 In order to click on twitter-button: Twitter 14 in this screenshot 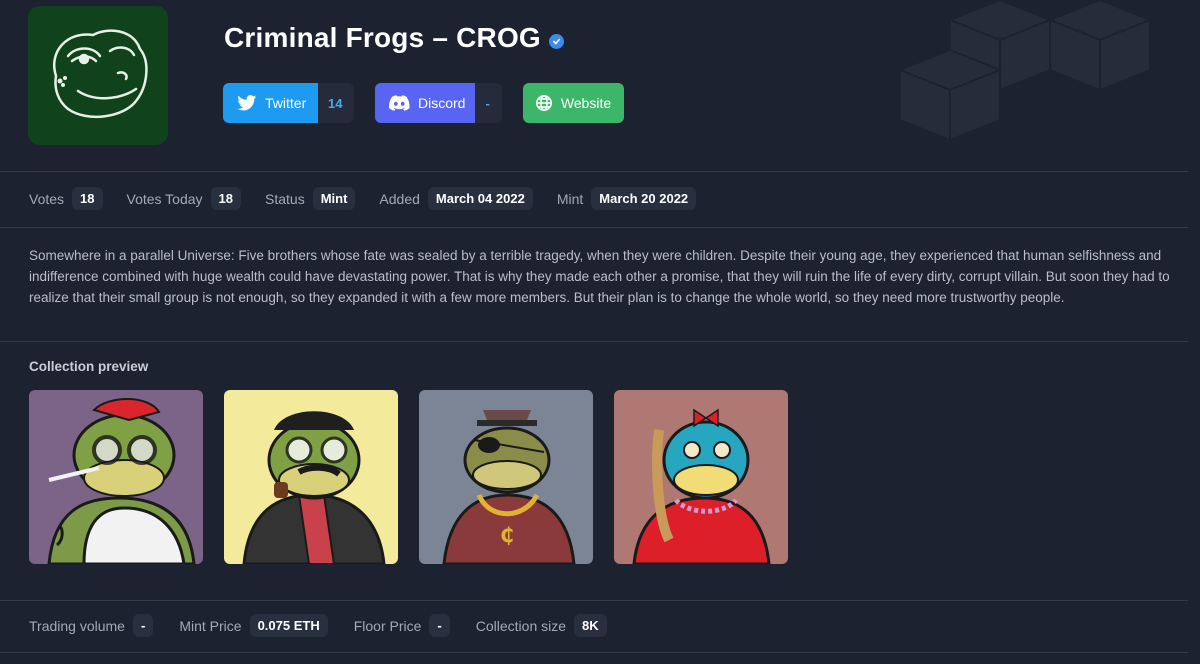, I will do `click(289, 103)`.